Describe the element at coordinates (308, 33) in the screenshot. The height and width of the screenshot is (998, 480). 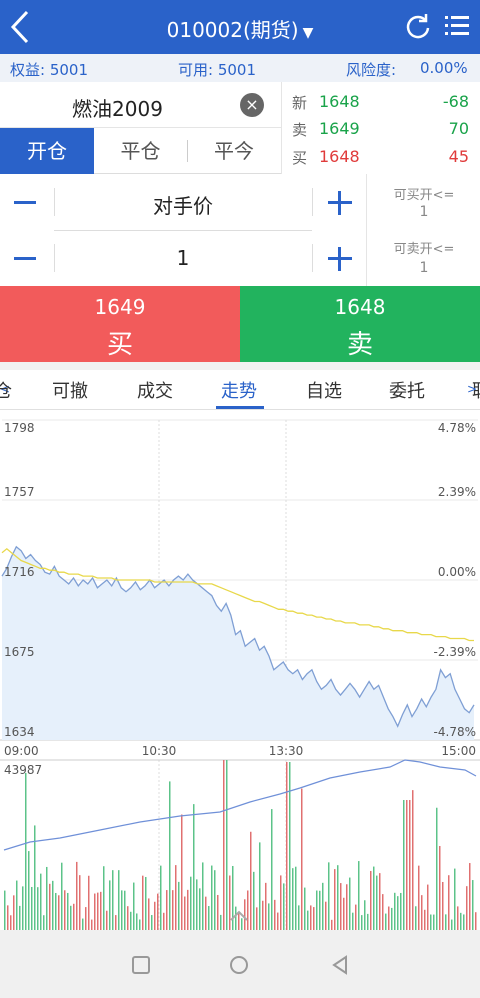
I see `dropdown-caret-icon: ▼` at that location.